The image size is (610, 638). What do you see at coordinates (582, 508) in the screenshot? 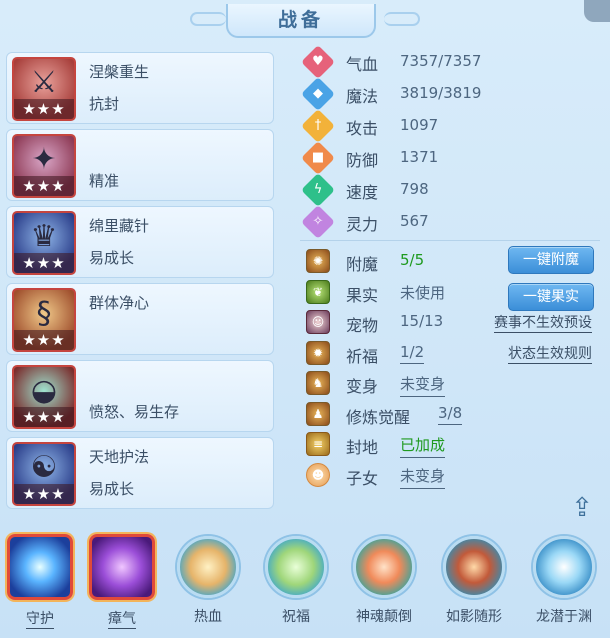
I see `share-icon: ⇪` at bounding box center [582, 508].